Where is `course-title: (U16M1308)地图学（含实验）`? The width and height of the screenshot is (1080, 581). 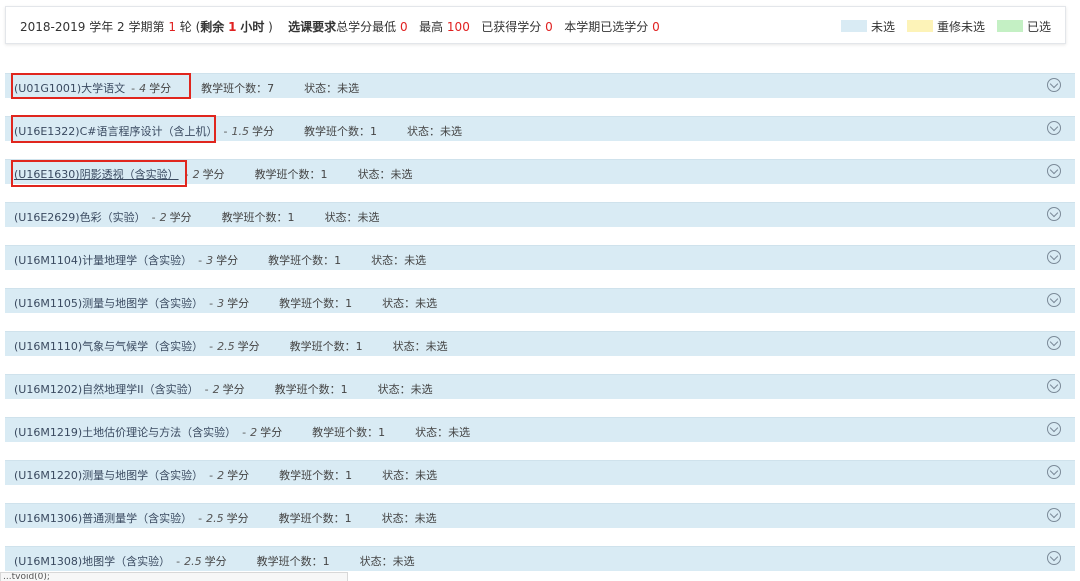
course-title: (U16M1308)地图学（含实验） is located at coordinates (92, 561).